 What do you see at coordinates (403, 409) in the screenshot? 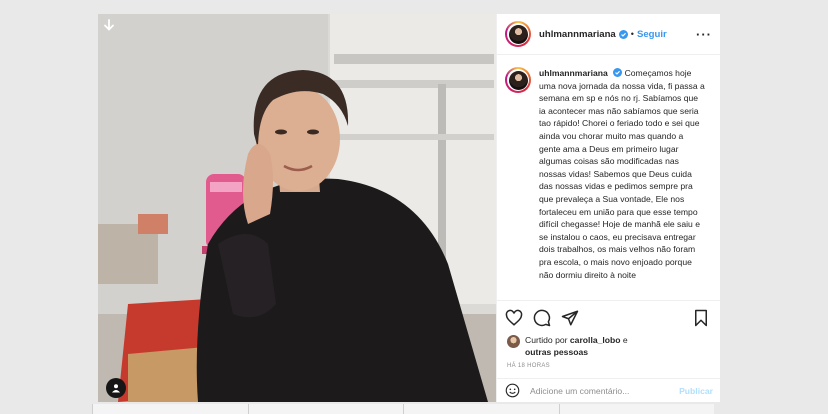
I see `background-grid` at bounding box center [403, 409].